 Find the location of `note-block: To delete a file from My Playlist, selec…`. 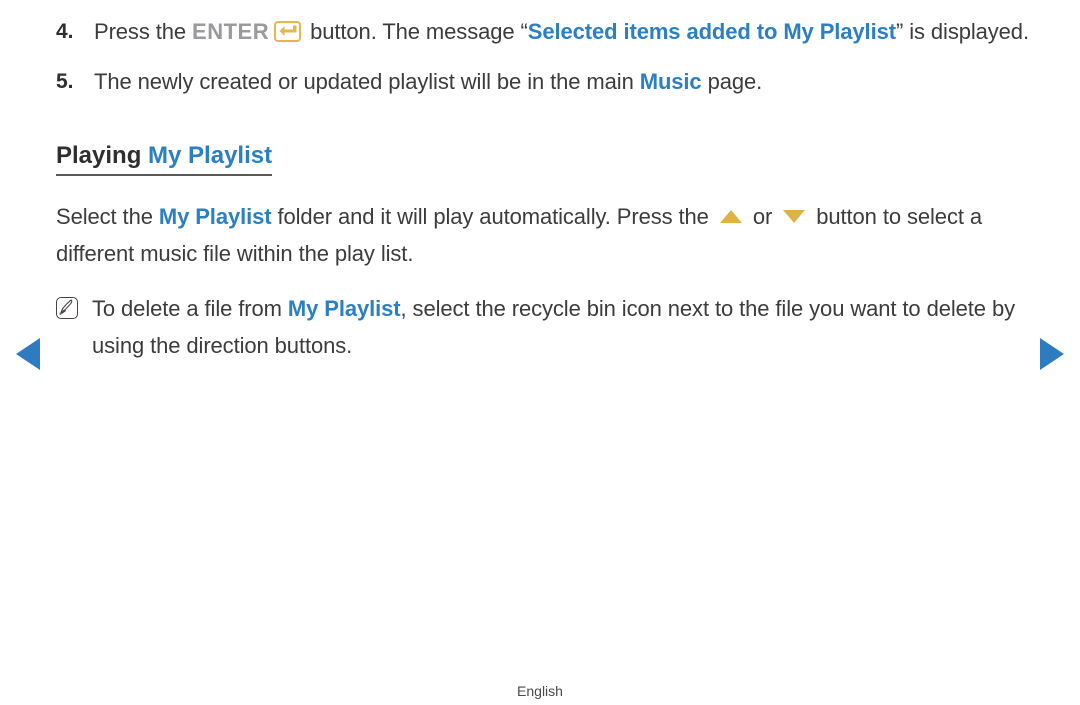

note-block: To delete a file from My Playlist, selec… is located at coordinates (546, 327).